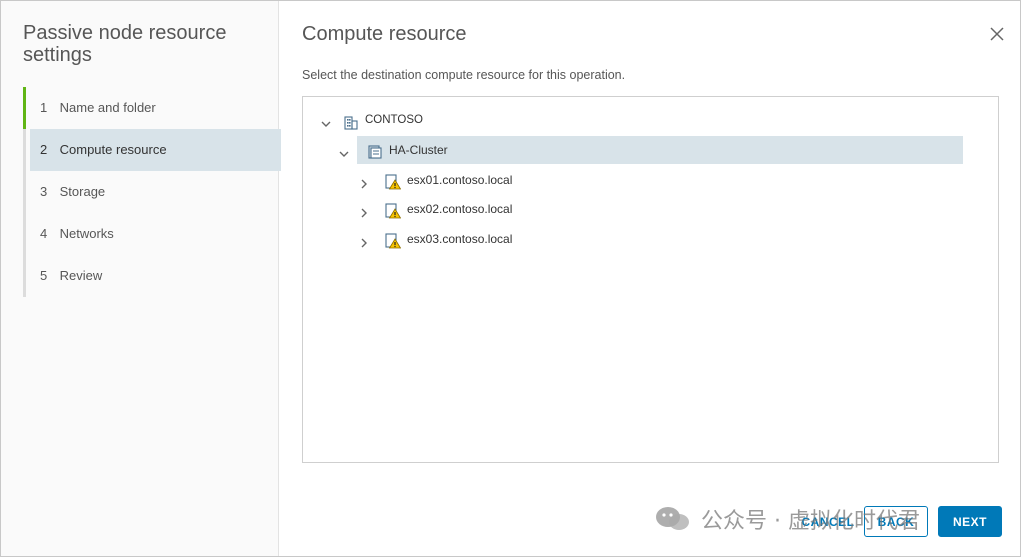 Image resolution: width=1023 pixels, height=559 pixels. I want to click on close-icon, so click(997, 34).